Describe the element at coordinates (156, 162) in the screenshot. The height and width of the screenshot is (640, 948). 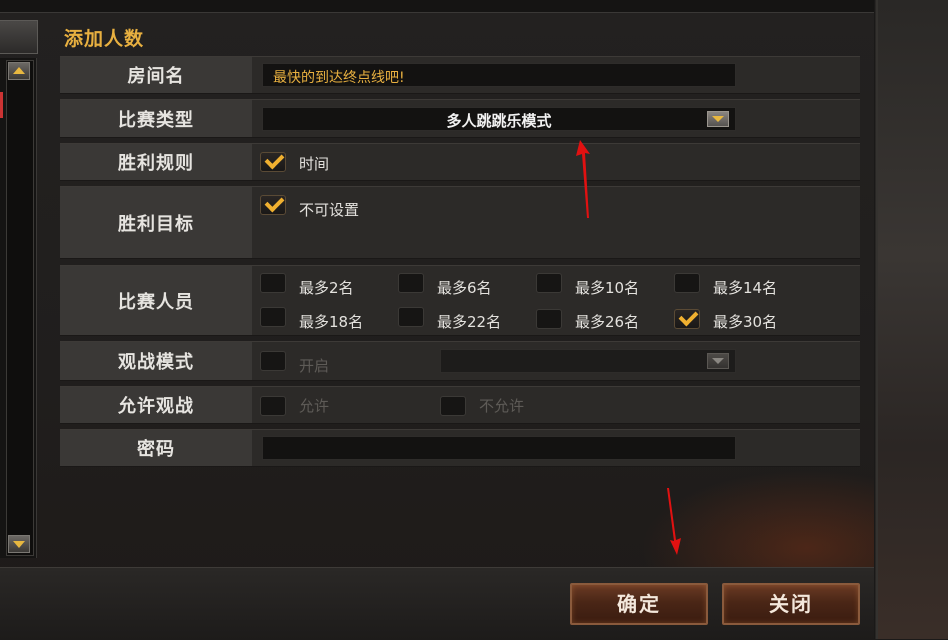
I see `win-rule-label: 胜利规则` at that location.